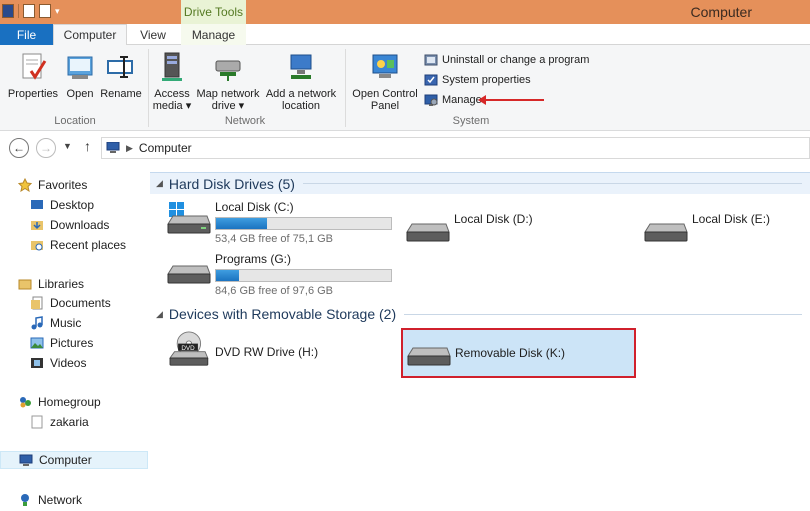  What do you see at coordinates (58, 363) in the screenshot?
I see `nav-item-videos: Videos` at bounding box center [58, 363].